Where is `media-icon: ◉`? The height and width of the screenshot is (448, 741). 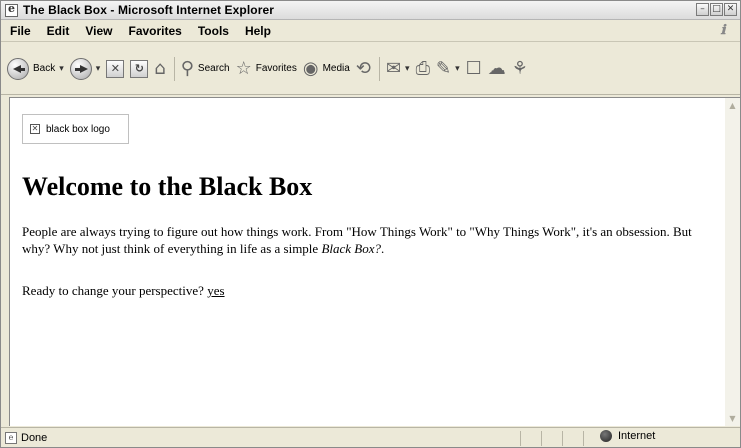 media-icon: ◉ is located at coordinates (310, 68).